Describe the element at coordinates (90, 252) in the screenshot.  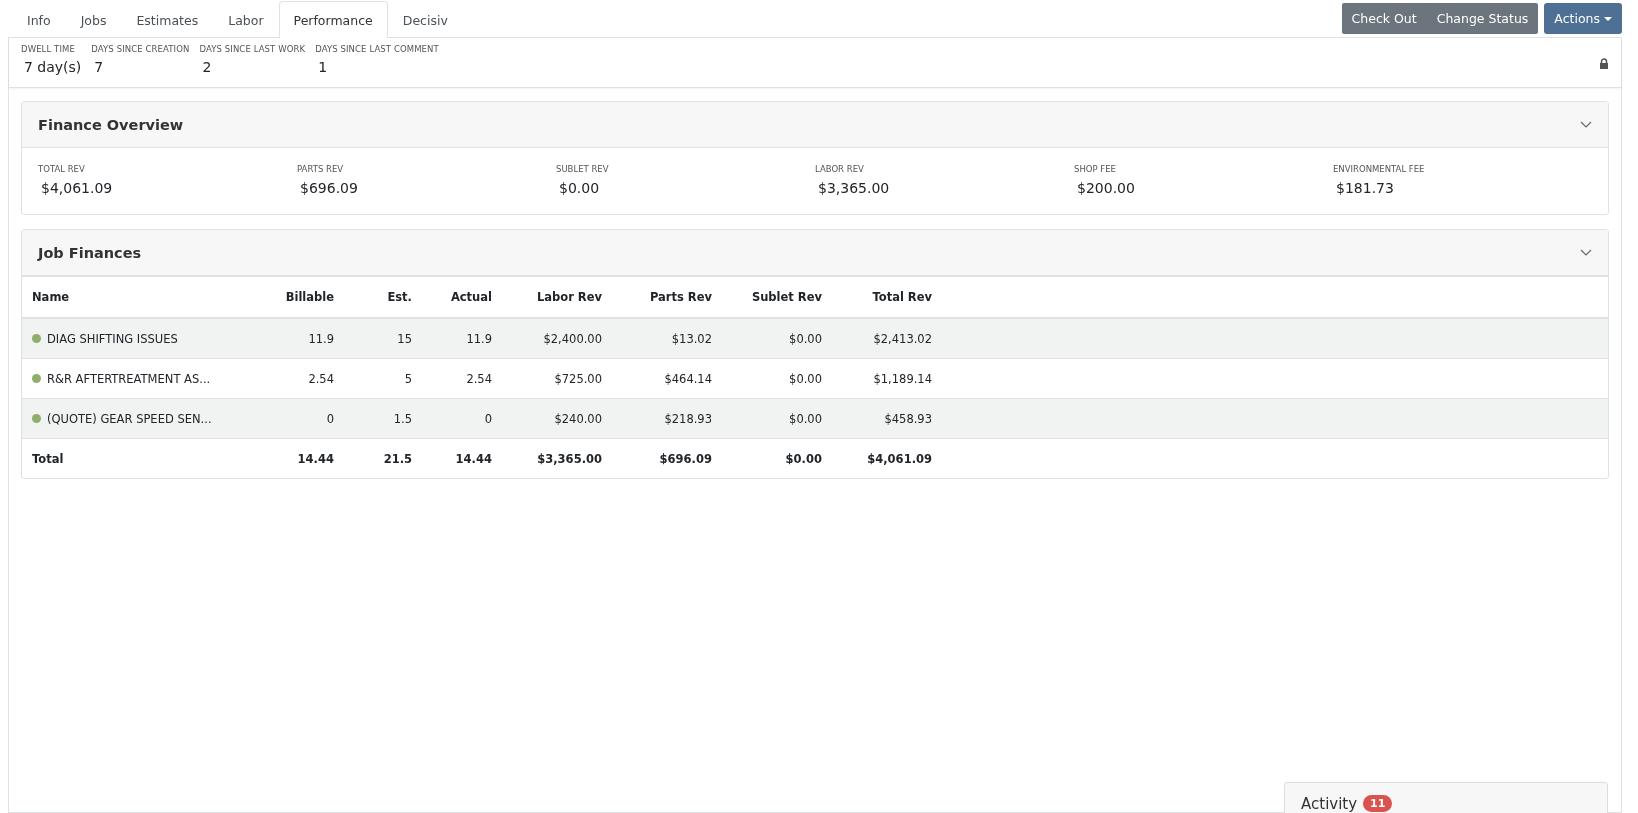
I see `card-title: Job Finances` at that location.